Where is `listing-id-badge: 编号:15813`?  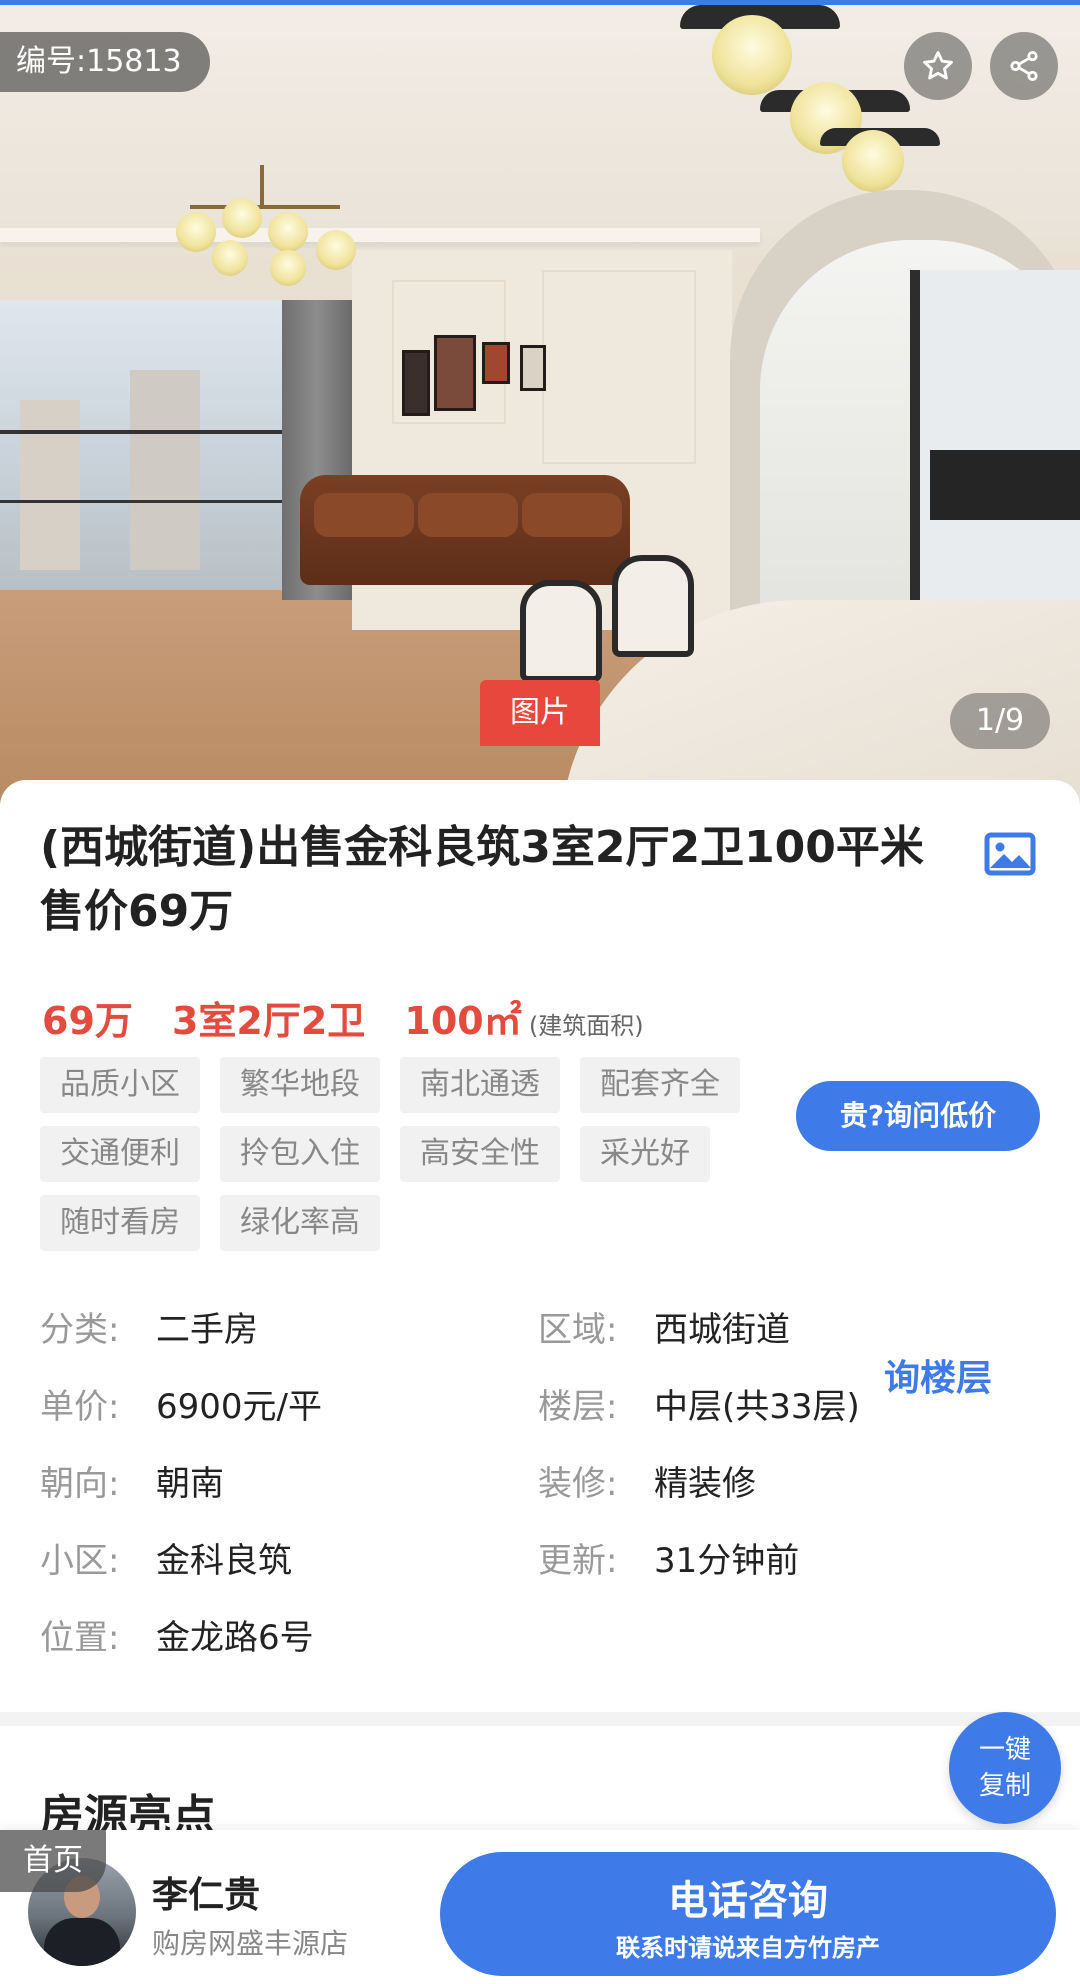
listing-id-badge: 编号:15813 is located at coordinates (105, 62).